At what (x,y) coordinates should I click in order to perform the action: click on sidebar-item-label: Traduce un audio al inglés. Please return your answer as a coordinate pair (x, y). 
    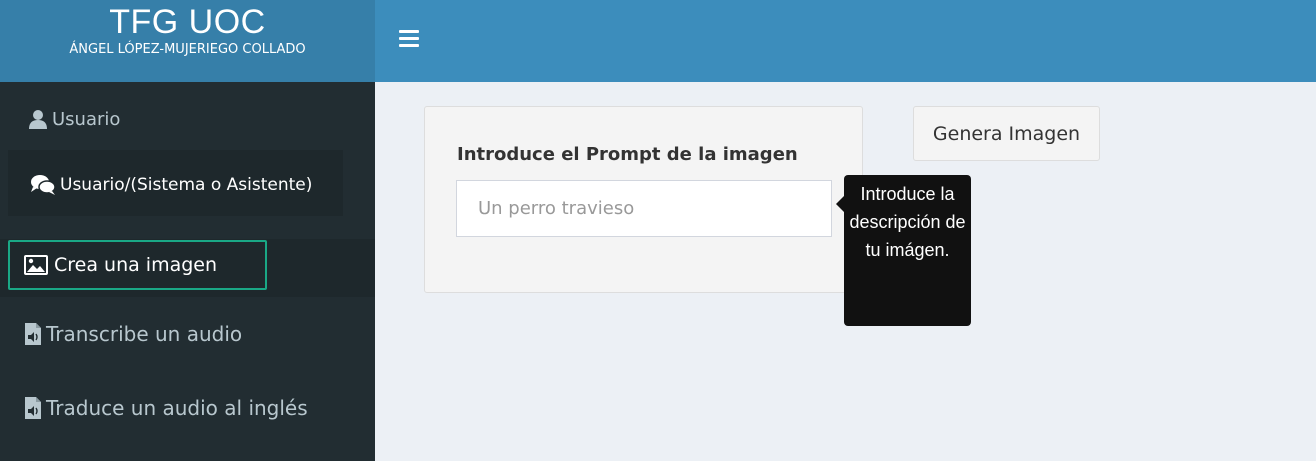
    Looking at the image, I should click on (177, 408).